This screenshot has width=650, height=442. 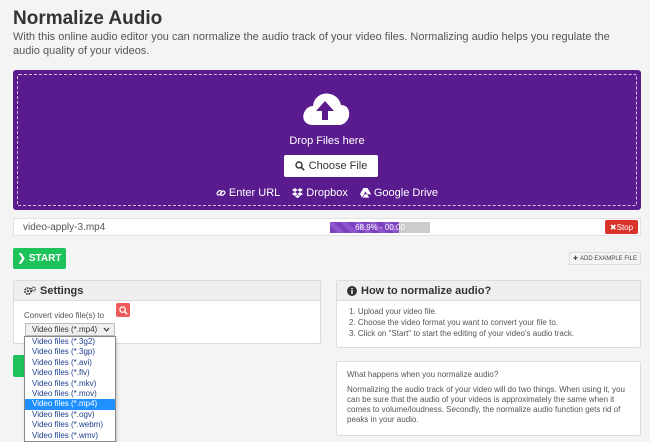 I want to click on format-option: Video files (*.avi), so click(x=70, y=363).